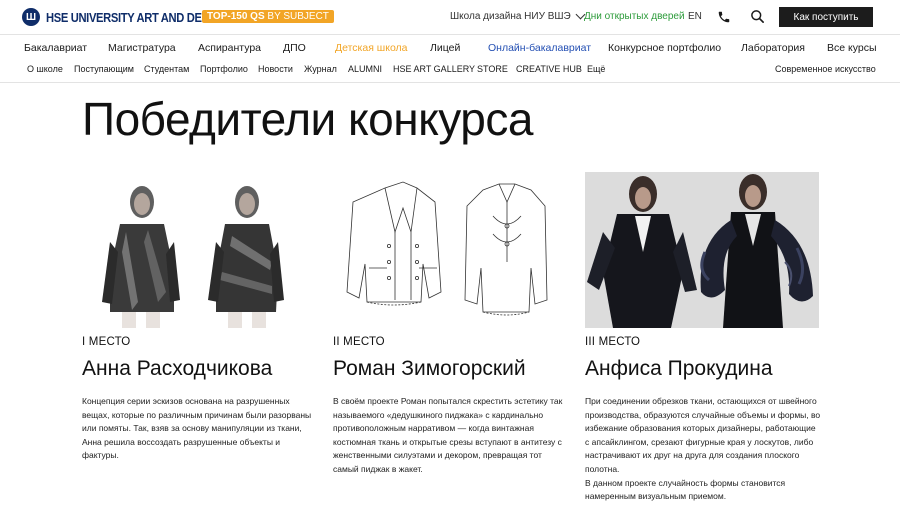 The image size is (900, 522). I want to click on header-divider, so click(450, 34).